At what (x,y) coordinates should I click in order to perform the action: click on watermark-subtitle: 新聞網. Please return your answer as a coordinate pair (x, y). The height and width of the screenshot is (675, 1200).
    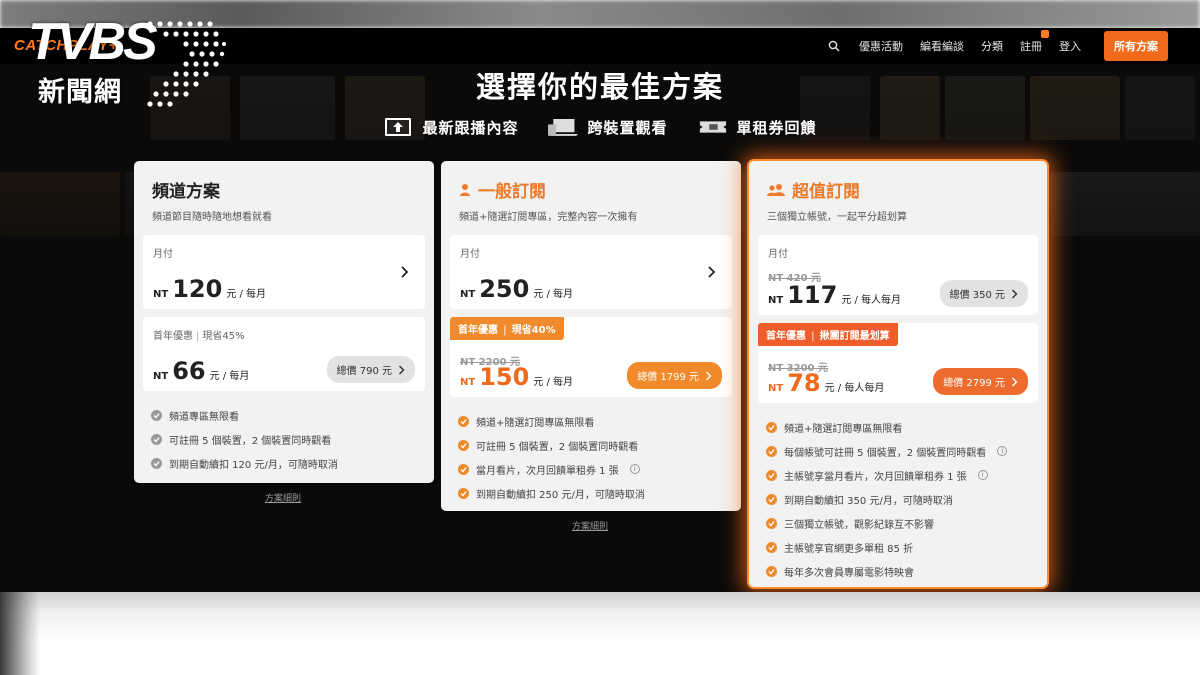
    Looking at the image, I should click on (80, 92).